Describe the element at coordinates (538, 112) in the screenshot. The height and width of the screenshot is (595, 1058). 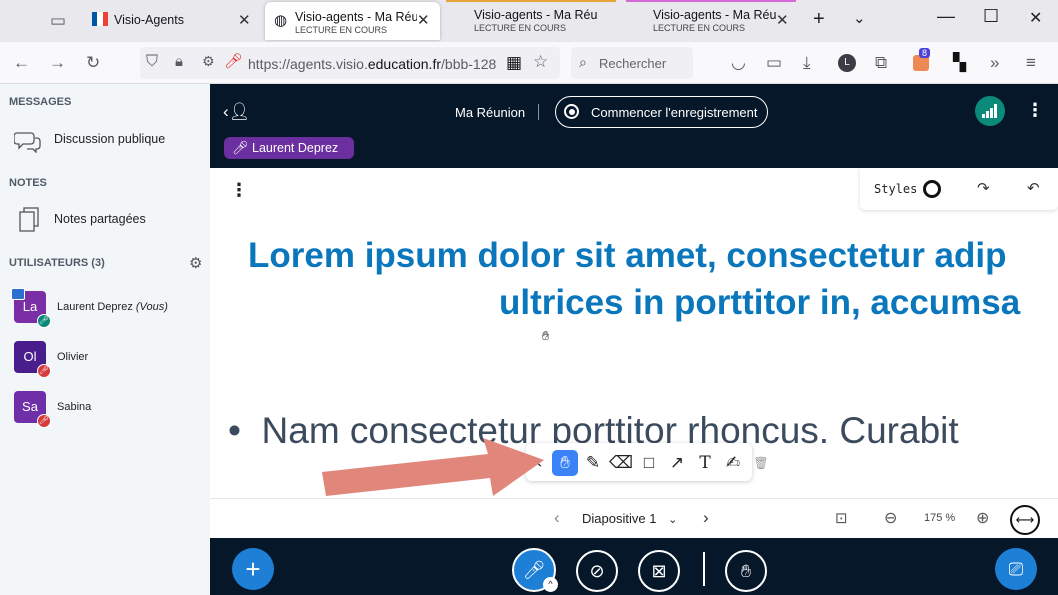
I see `header-divider` at that location.